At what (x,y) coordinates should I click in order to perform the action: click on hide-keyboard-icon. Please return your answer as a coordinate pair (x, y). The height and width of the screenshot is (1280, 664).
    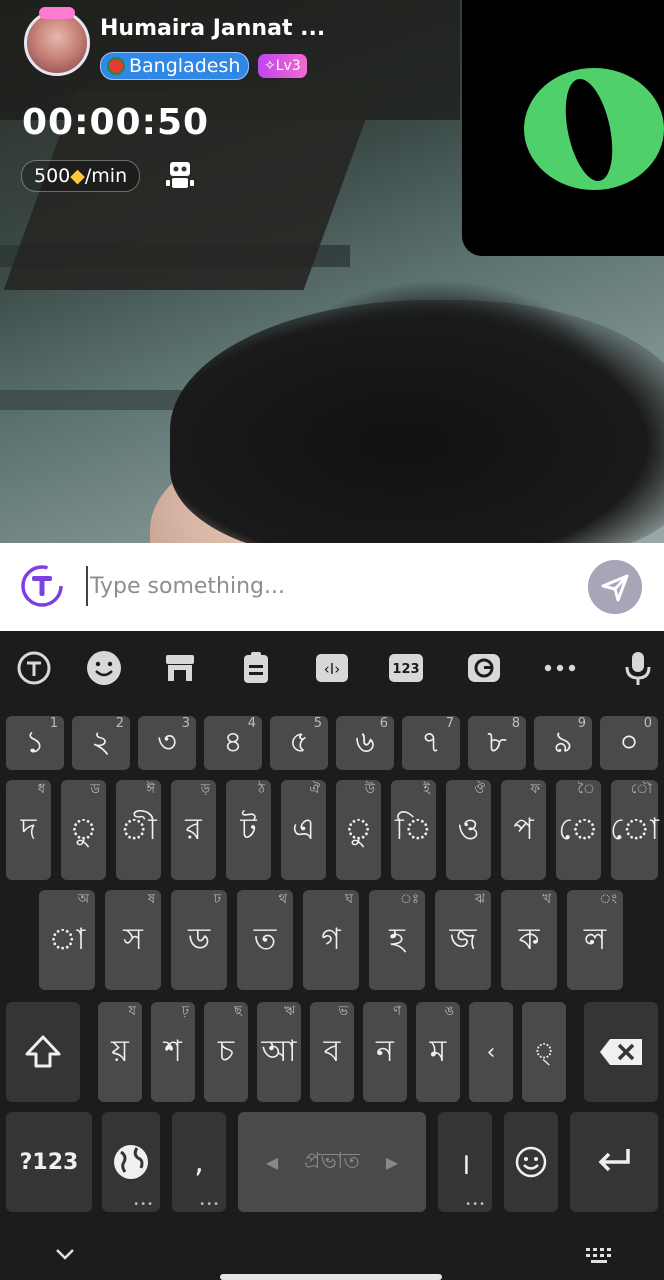
    Looking at the image, I should click on (65, 1254).